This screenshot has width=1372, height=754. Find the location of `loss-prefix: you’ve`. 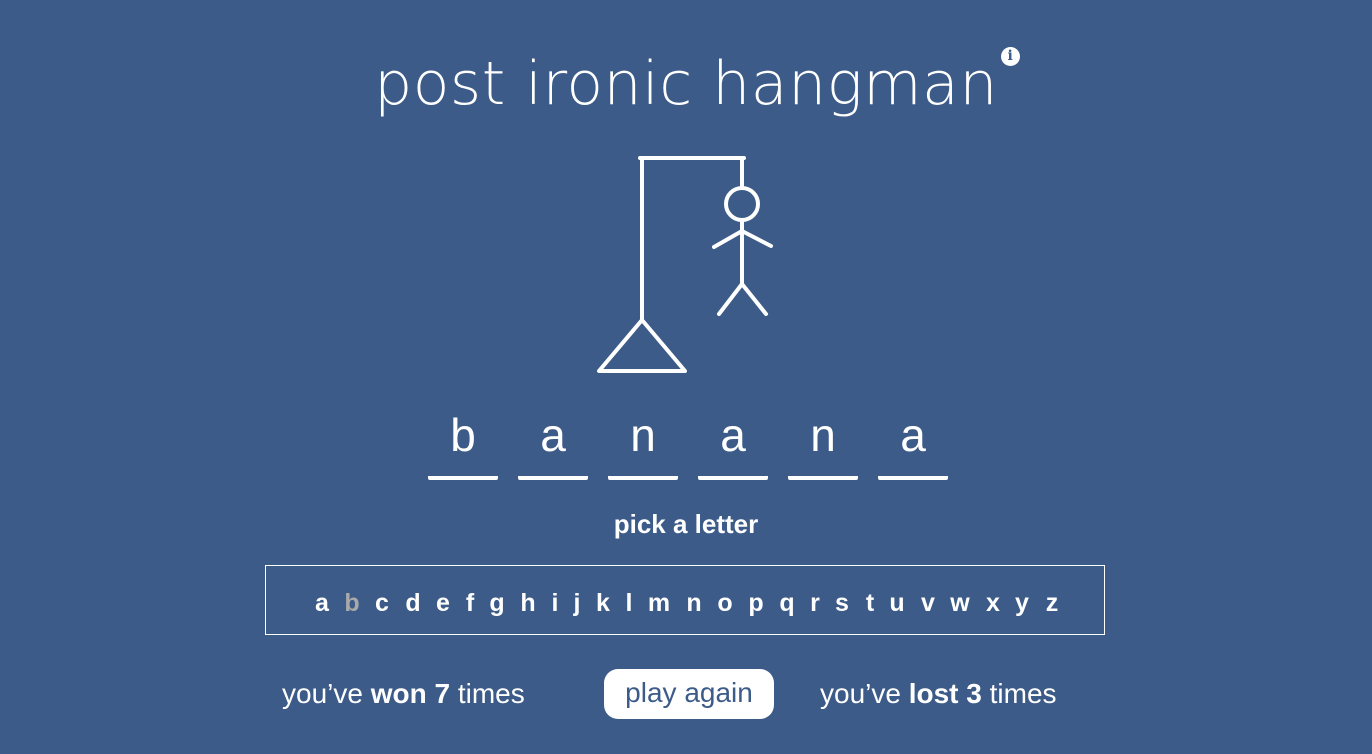

loss-prefix: you’ve is located at coordinates (864, 693).